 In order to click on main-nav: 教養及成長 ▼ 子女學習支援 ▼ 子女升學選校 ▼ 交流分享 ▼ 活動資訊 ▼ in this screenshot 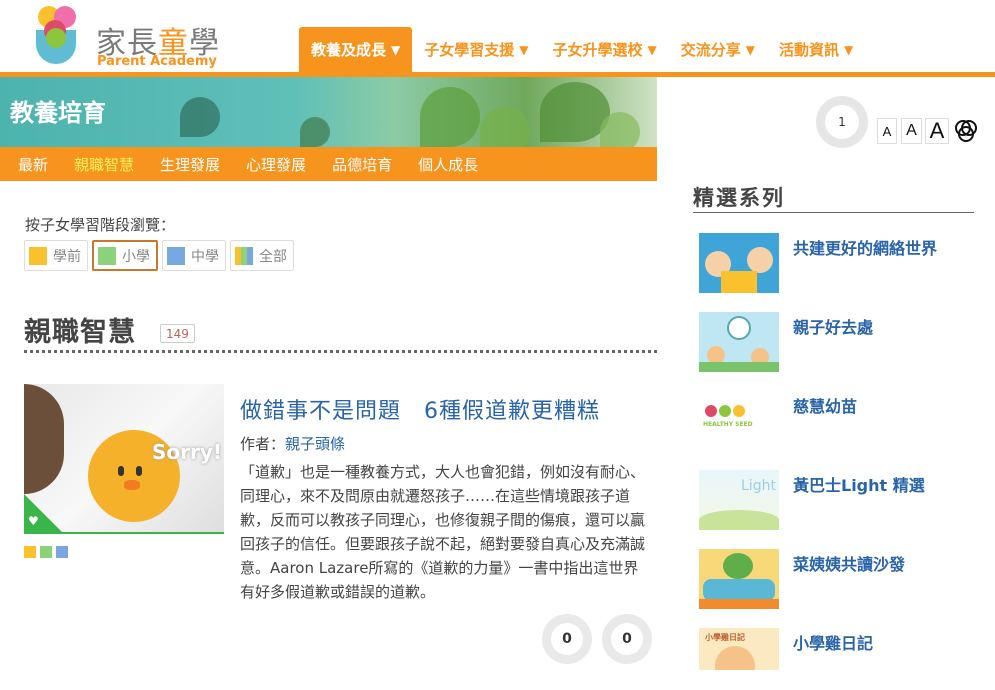, I will do `click(582, 49)`.